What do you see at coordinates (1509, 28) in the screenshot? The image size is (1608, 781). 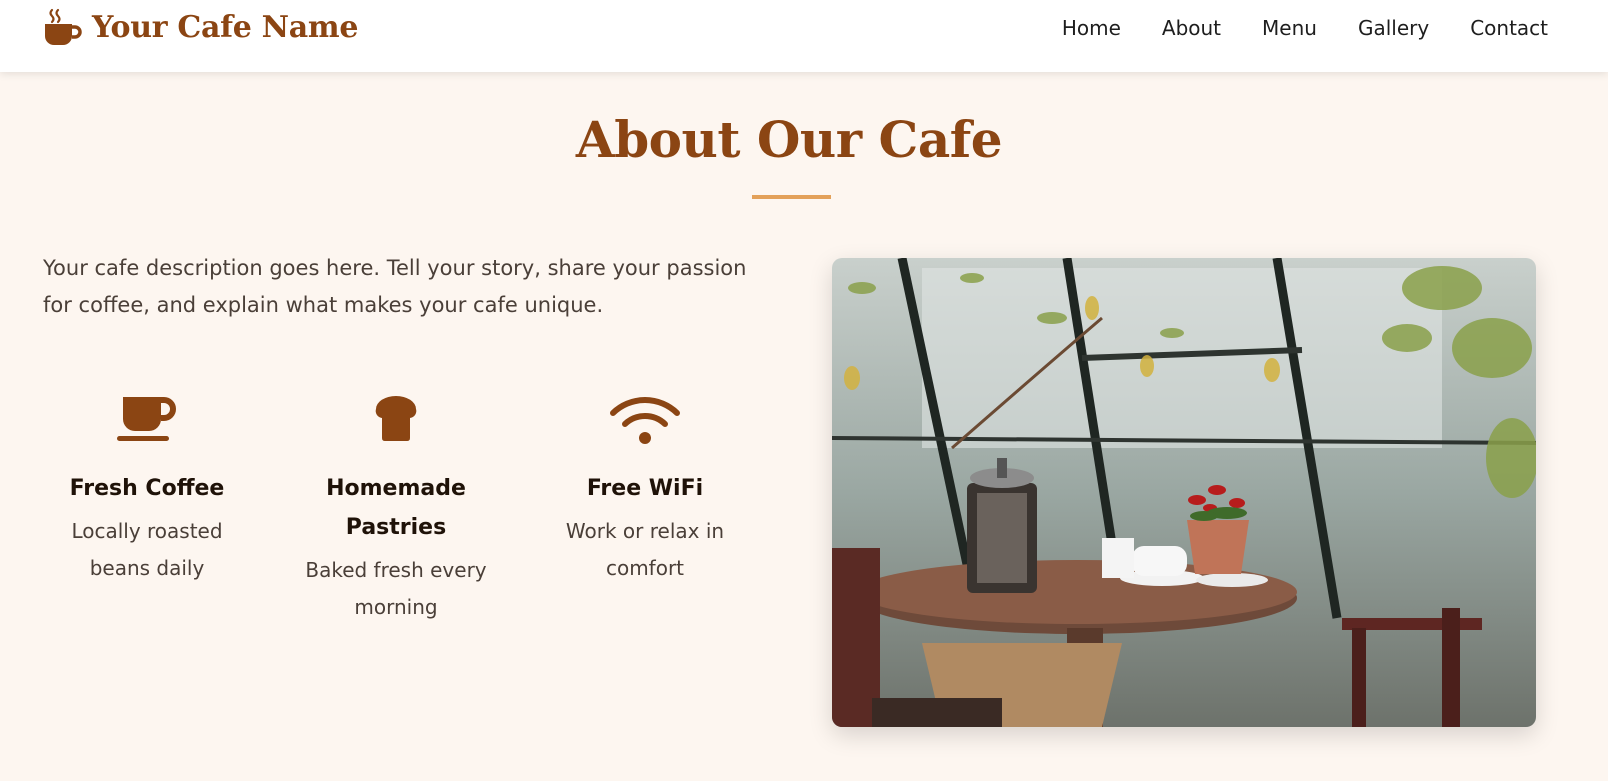 I see `nav-link-contact: Contact` at bounding box center [1509, 28].